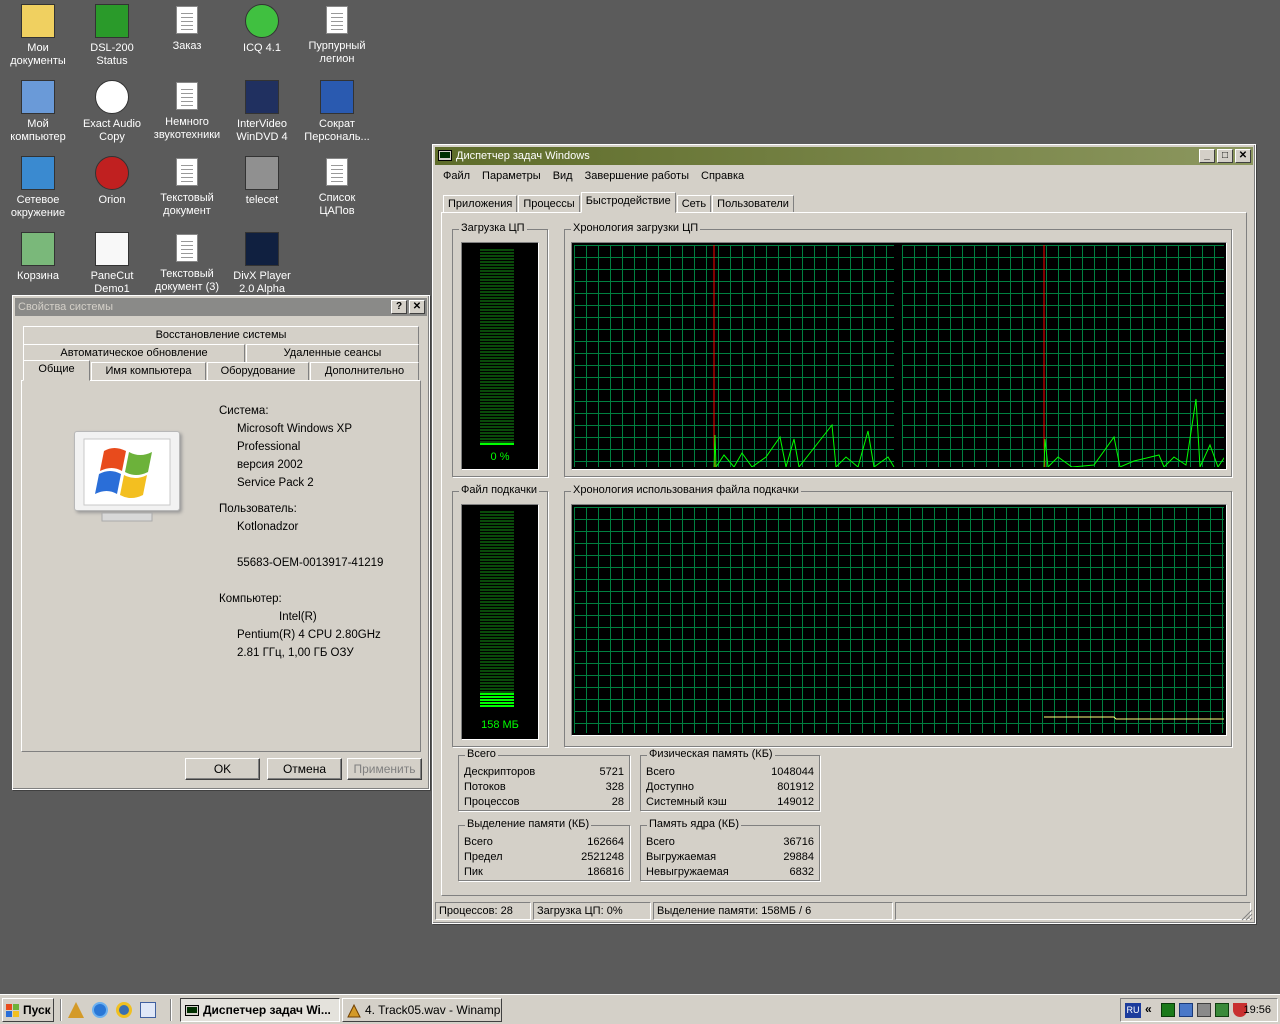 The image size is (1280, 1024). What do you see at coordinates (56, 370) in the screenshot?
I see `tab-general: Общие` at bounding box center [56, 370].